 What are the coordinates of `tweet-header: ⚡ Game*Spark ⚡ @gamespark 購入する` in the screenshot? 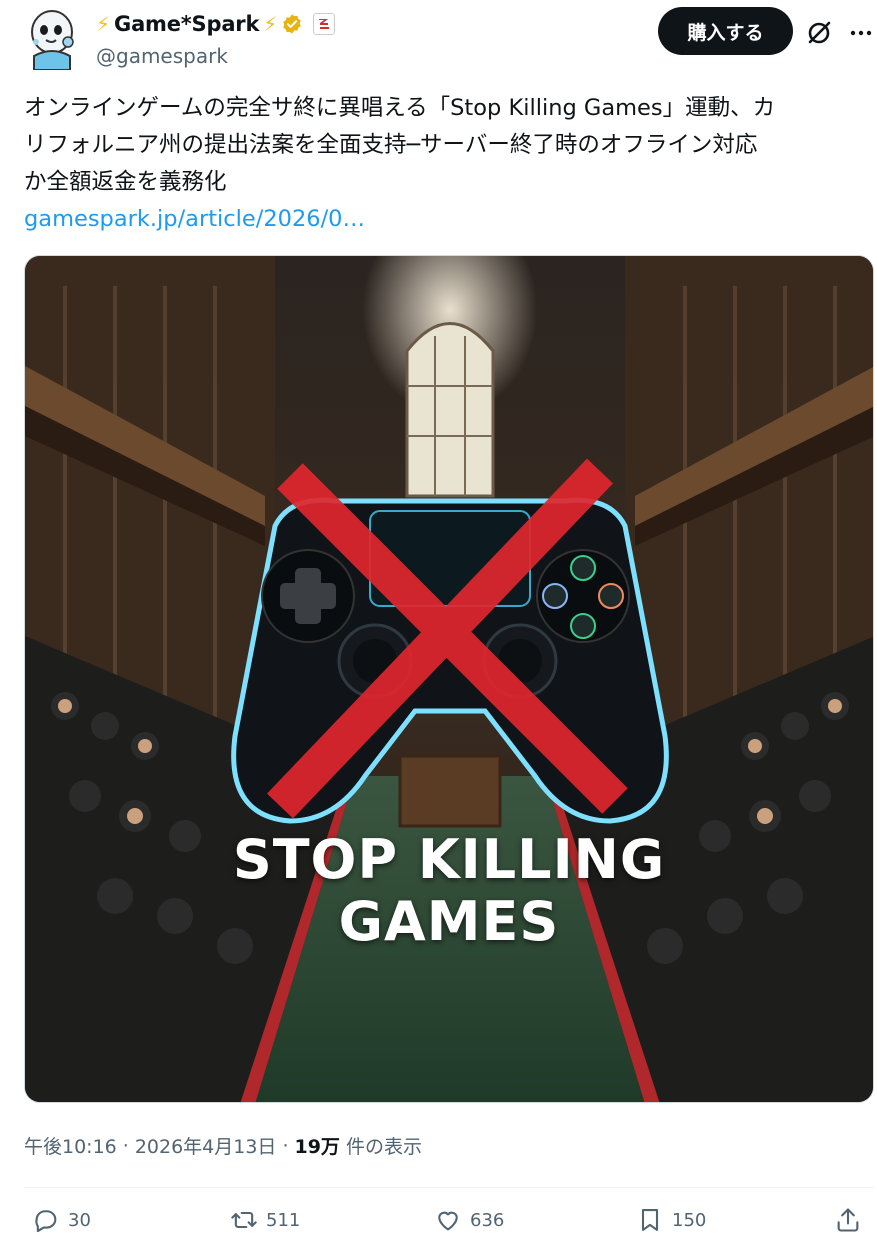 It's located at (449, 39).